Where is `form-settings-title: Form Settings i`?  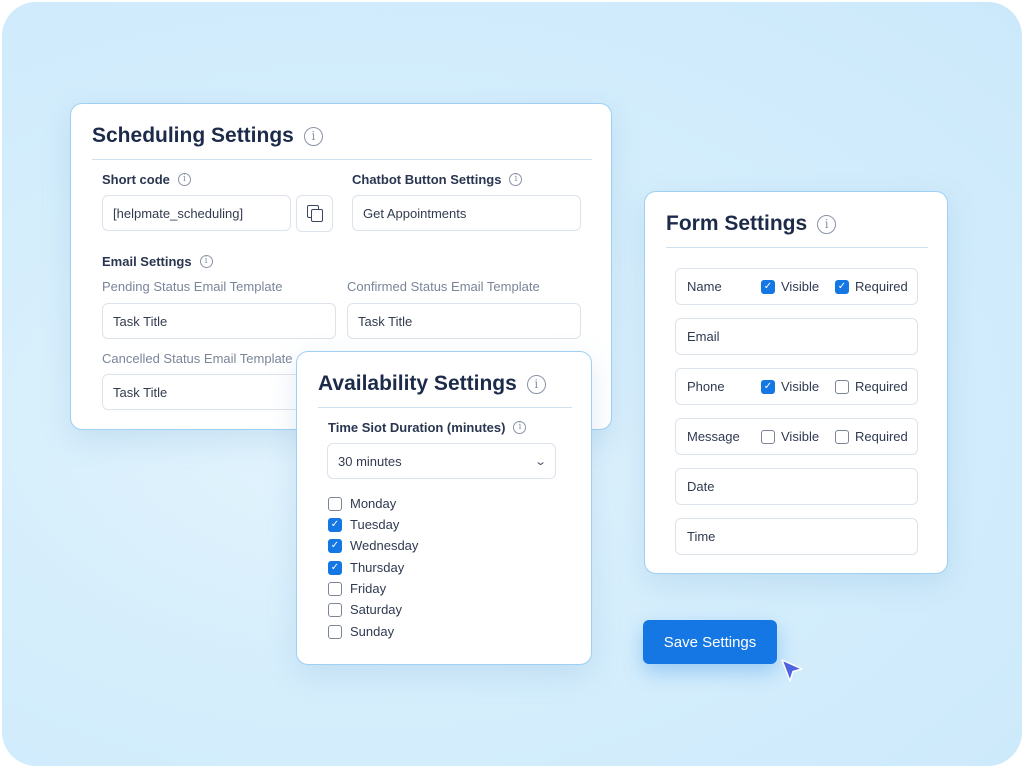 form-settings-title: Form Settings i is located at coordinates (751, 224).